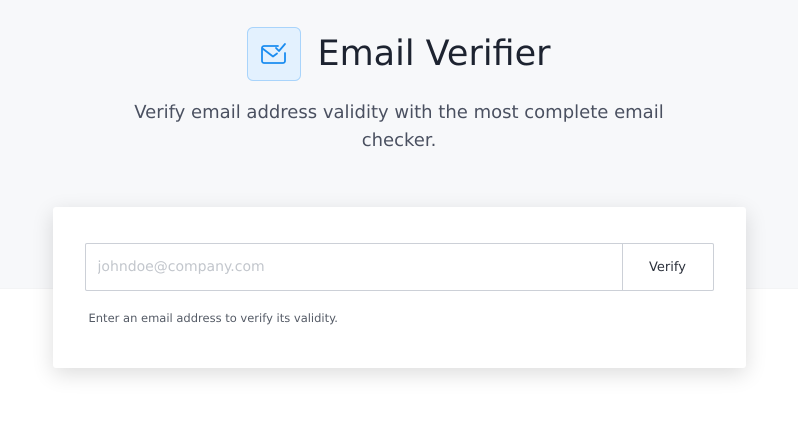 This screenshot has width=798, height=426. Describe the element at coordinates (399, 127) in the screenshot. I see `page-subtitle: Verify email address validity with the most complete email checker.` at that location.